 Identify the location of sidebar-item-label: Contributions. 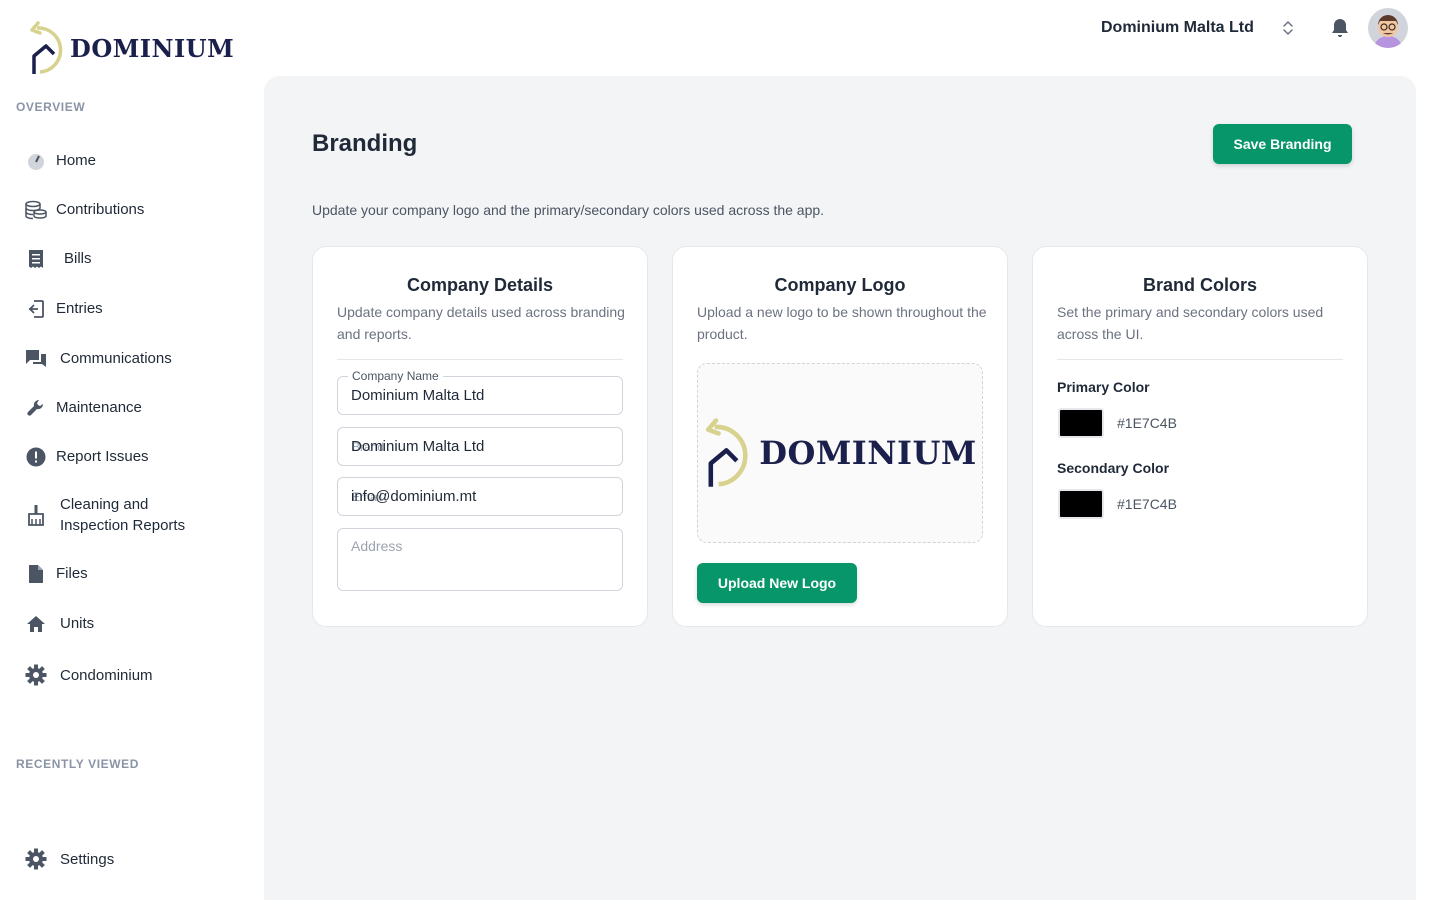
(100, 209).